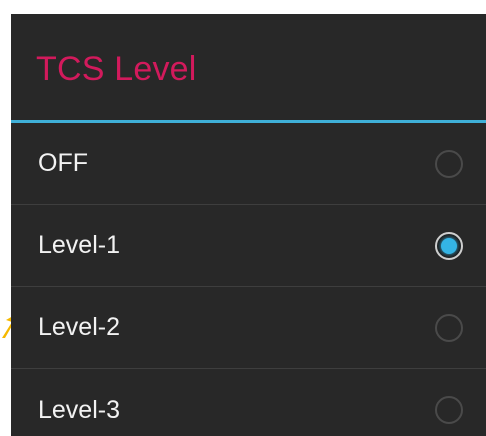 The height and width of the screenshot is (436, 486). What do you see at coordinates (116, 68) in the screenshot?
I see `dialog-title: TCS Level` at bounding box center [116, 68].